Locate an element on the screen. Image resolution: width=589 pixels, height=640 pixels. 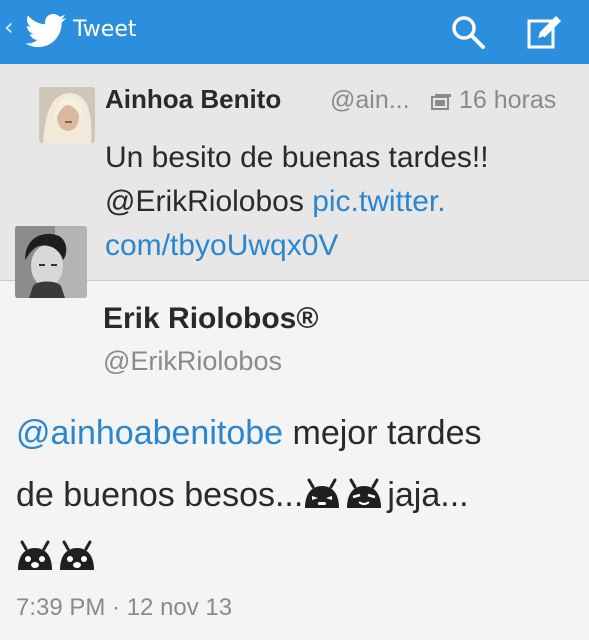
mention-link: @ErikRiolobos is located at coordinates (204, 201).